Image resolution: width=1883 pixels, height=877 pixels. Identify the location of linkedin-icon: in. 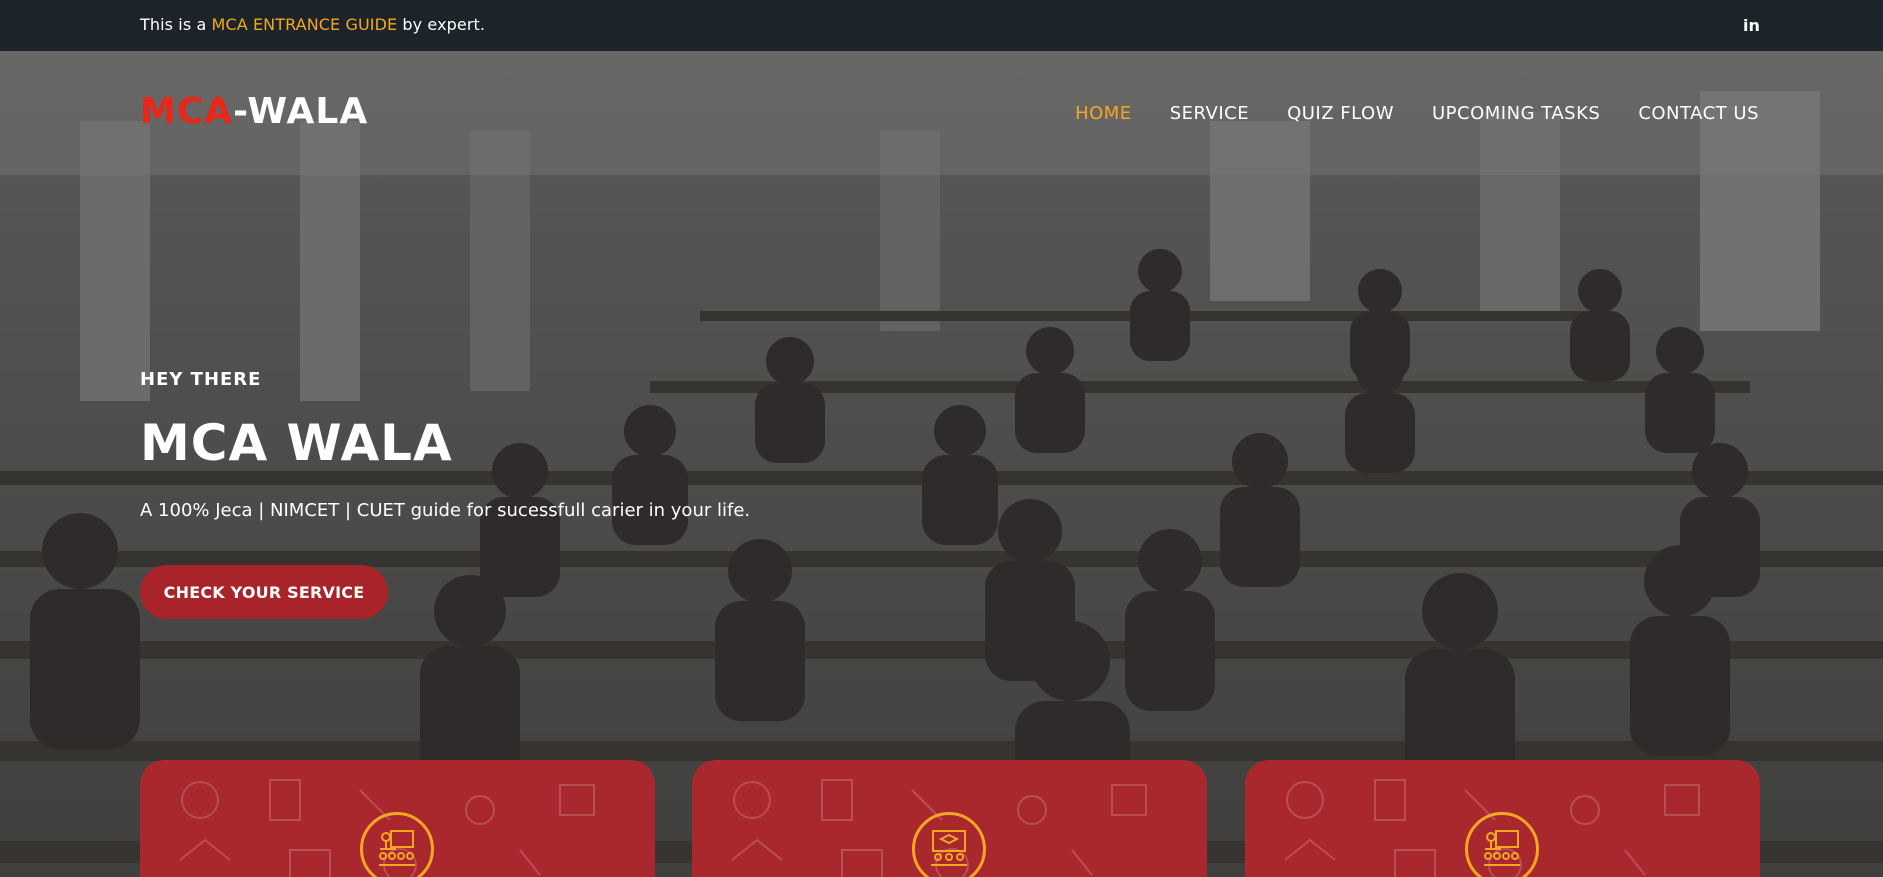
(1751, 25).